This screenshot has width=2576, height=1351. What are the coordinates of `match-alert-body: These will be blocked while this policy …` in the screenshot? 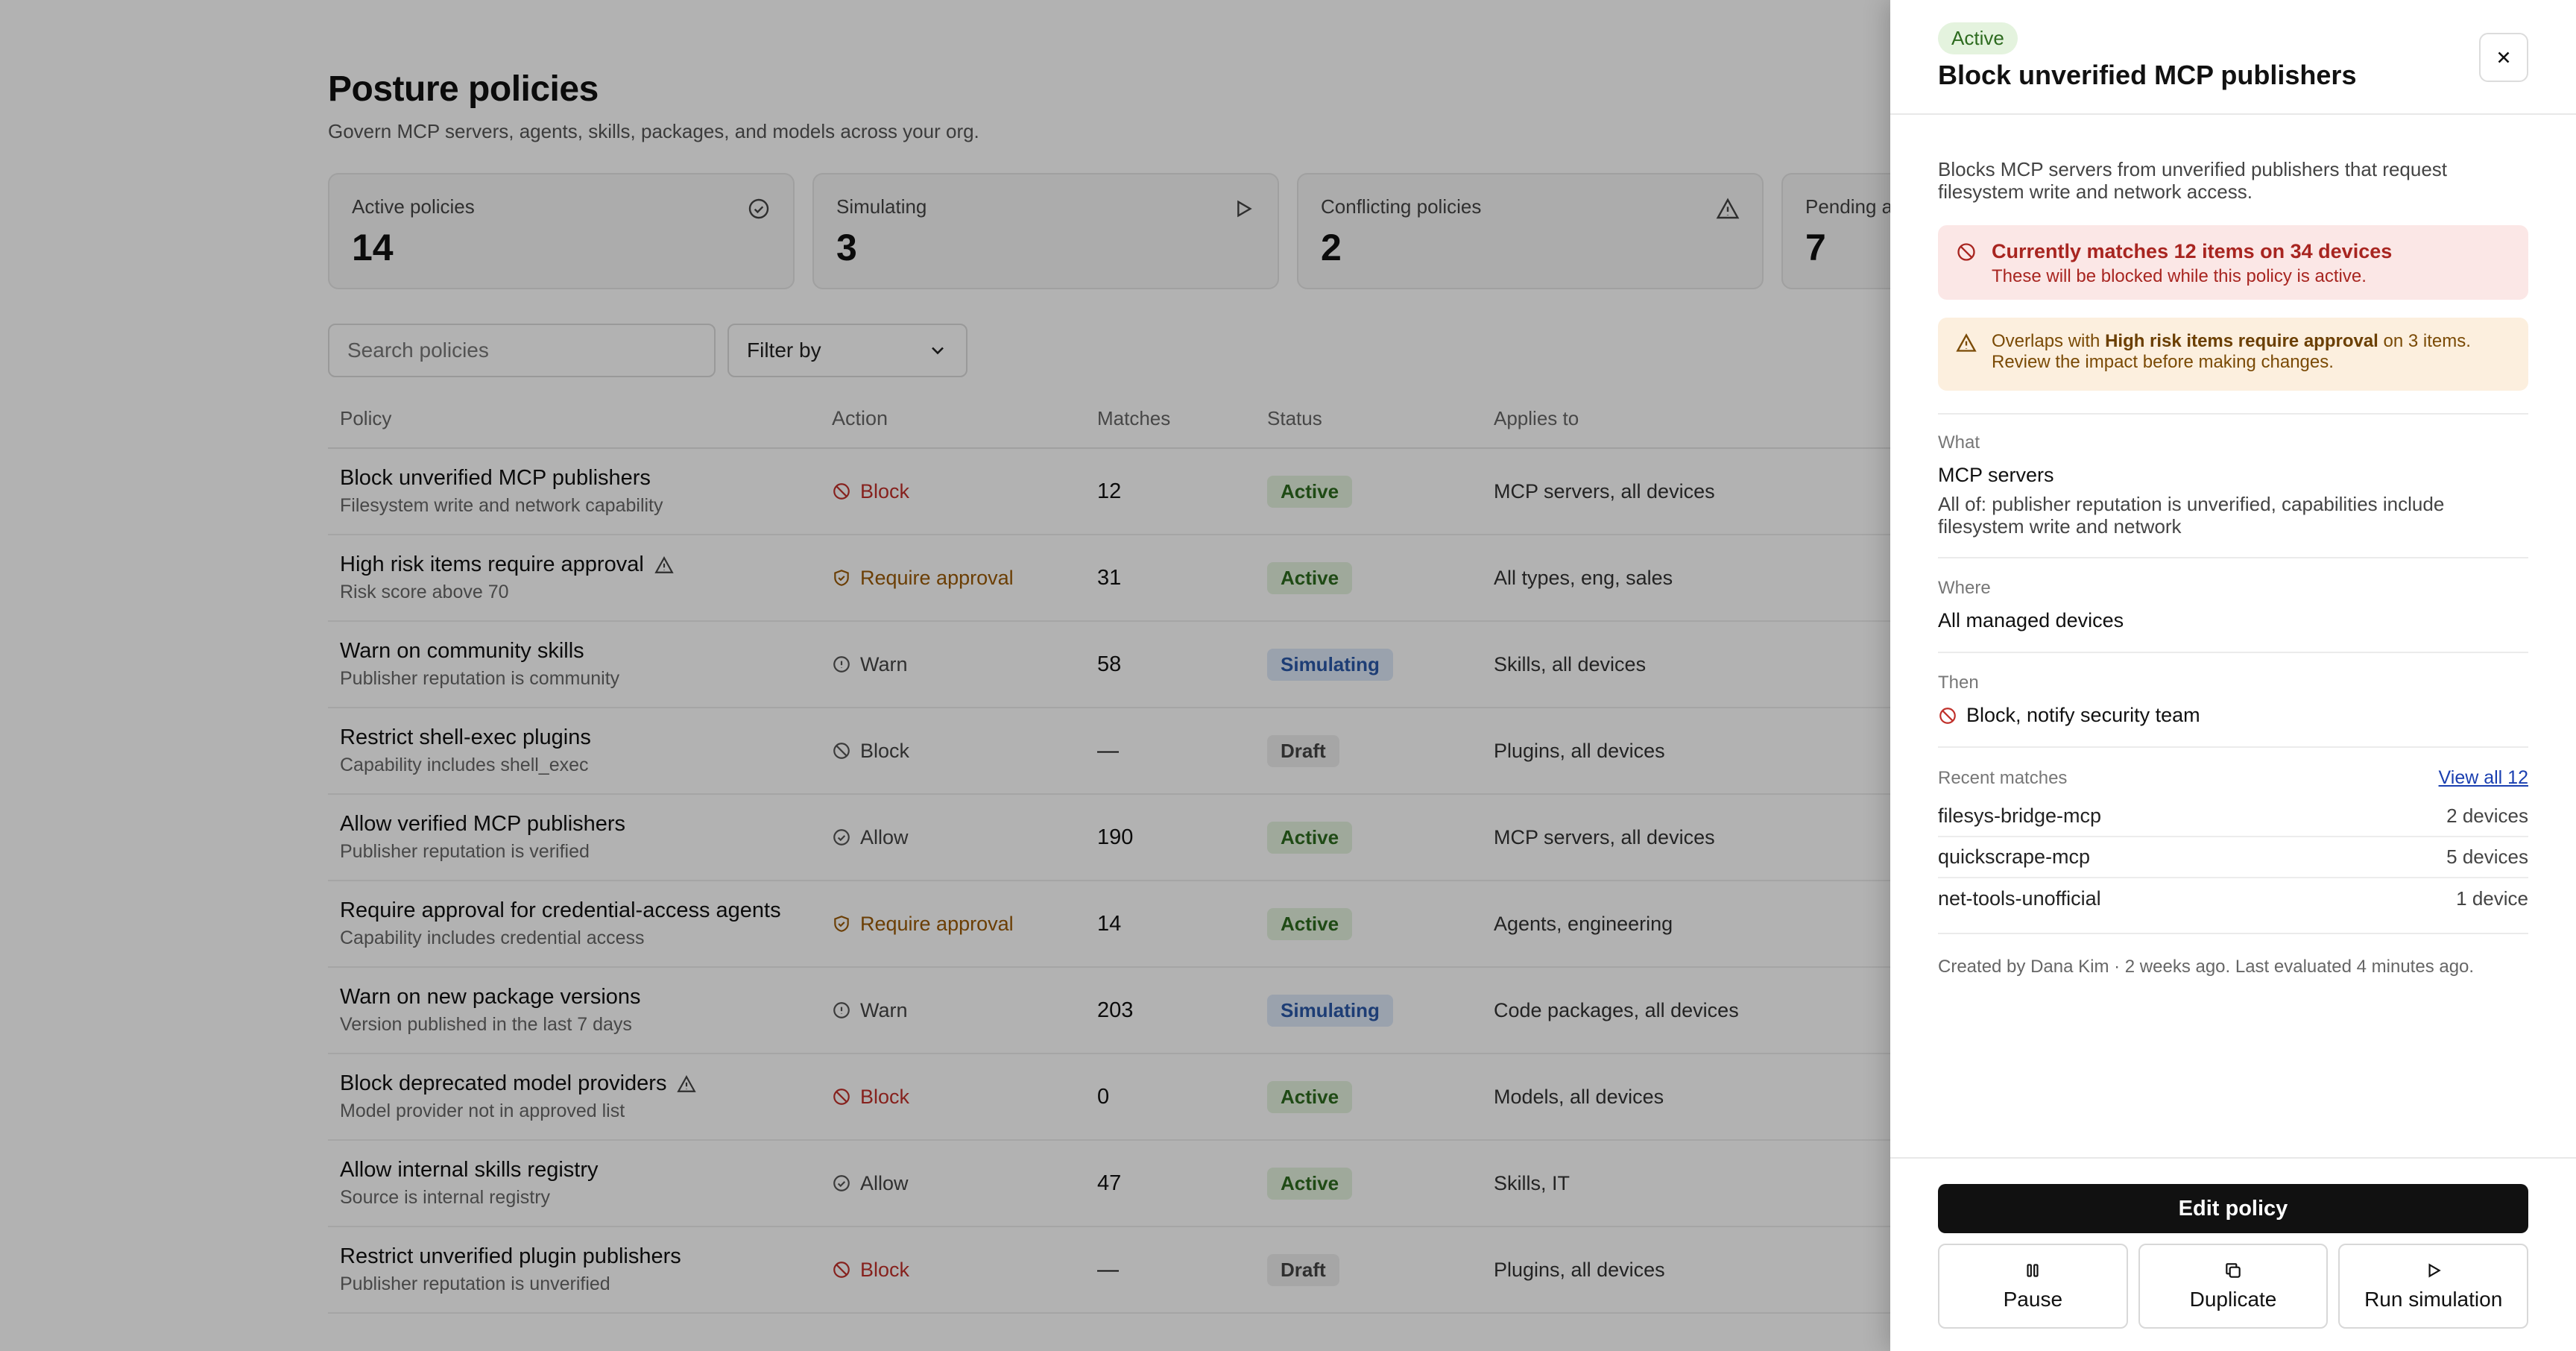 It's located at (2179, 276).